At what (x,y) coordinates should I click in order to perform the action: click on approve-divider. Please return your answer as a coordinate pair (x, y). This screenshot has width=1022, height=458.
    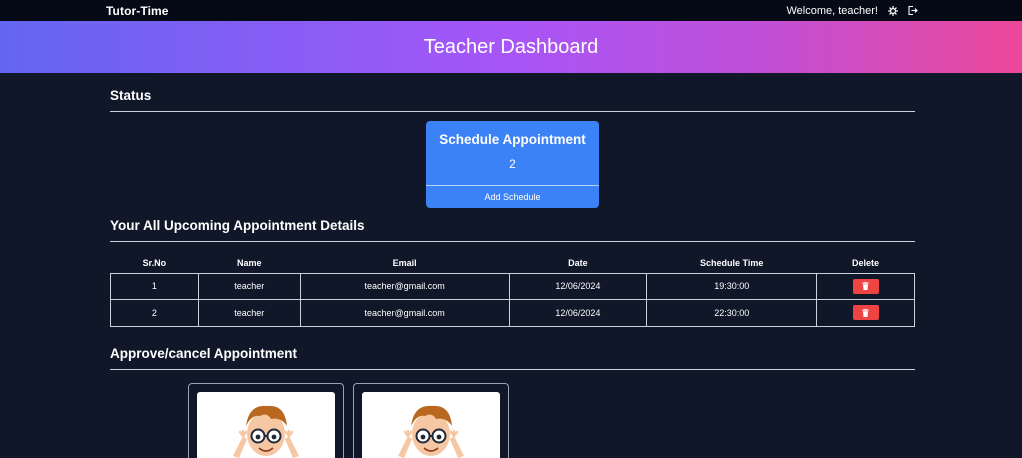
    Looking at the image, I should click on (512, 369).